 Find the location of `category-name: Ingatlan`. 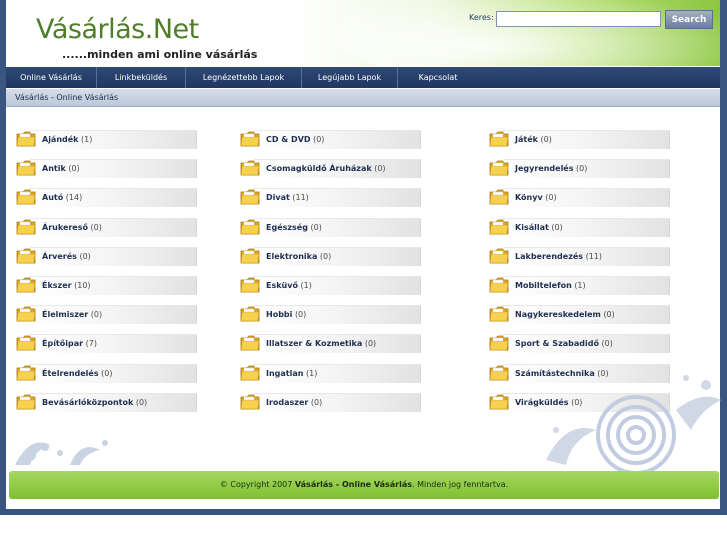

category-name: Ingatlan is located at coordinates (284, 373).